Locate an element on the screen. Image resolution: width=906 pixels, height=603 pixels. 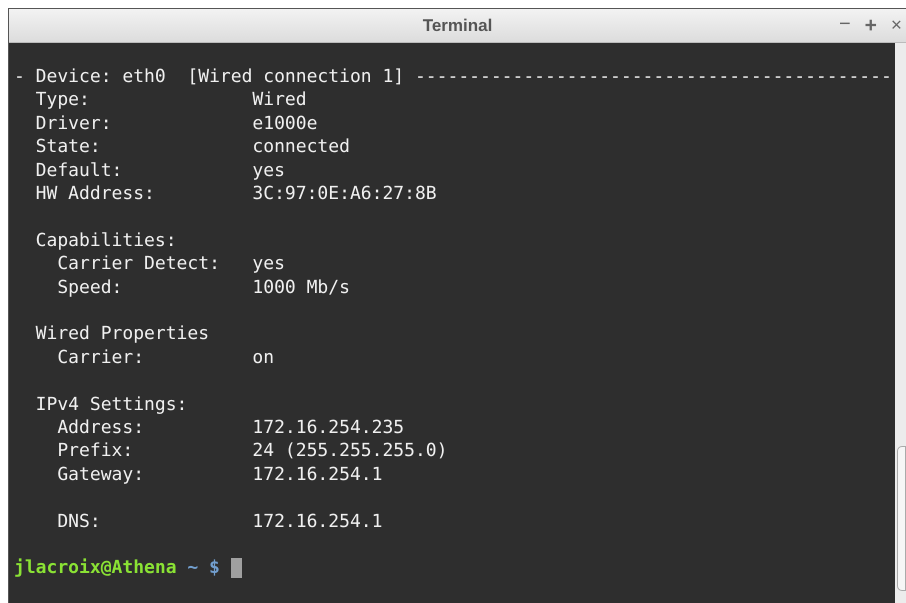
window-title: Terminal is located at coordinates (457, 25).